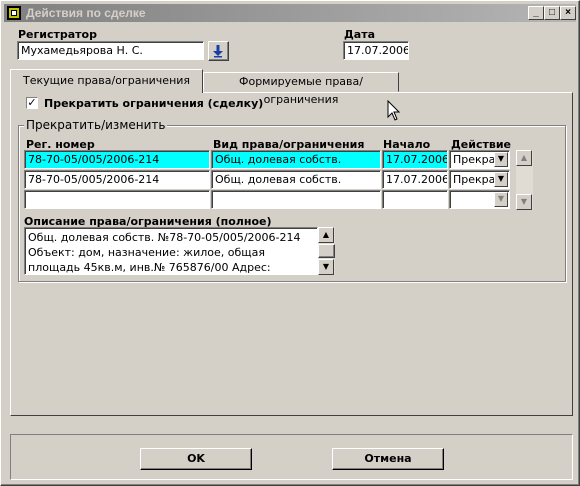 This screenshot has height=486, width=580. I want to click on description-scroll-up-button: ▲, so click(326, 235).